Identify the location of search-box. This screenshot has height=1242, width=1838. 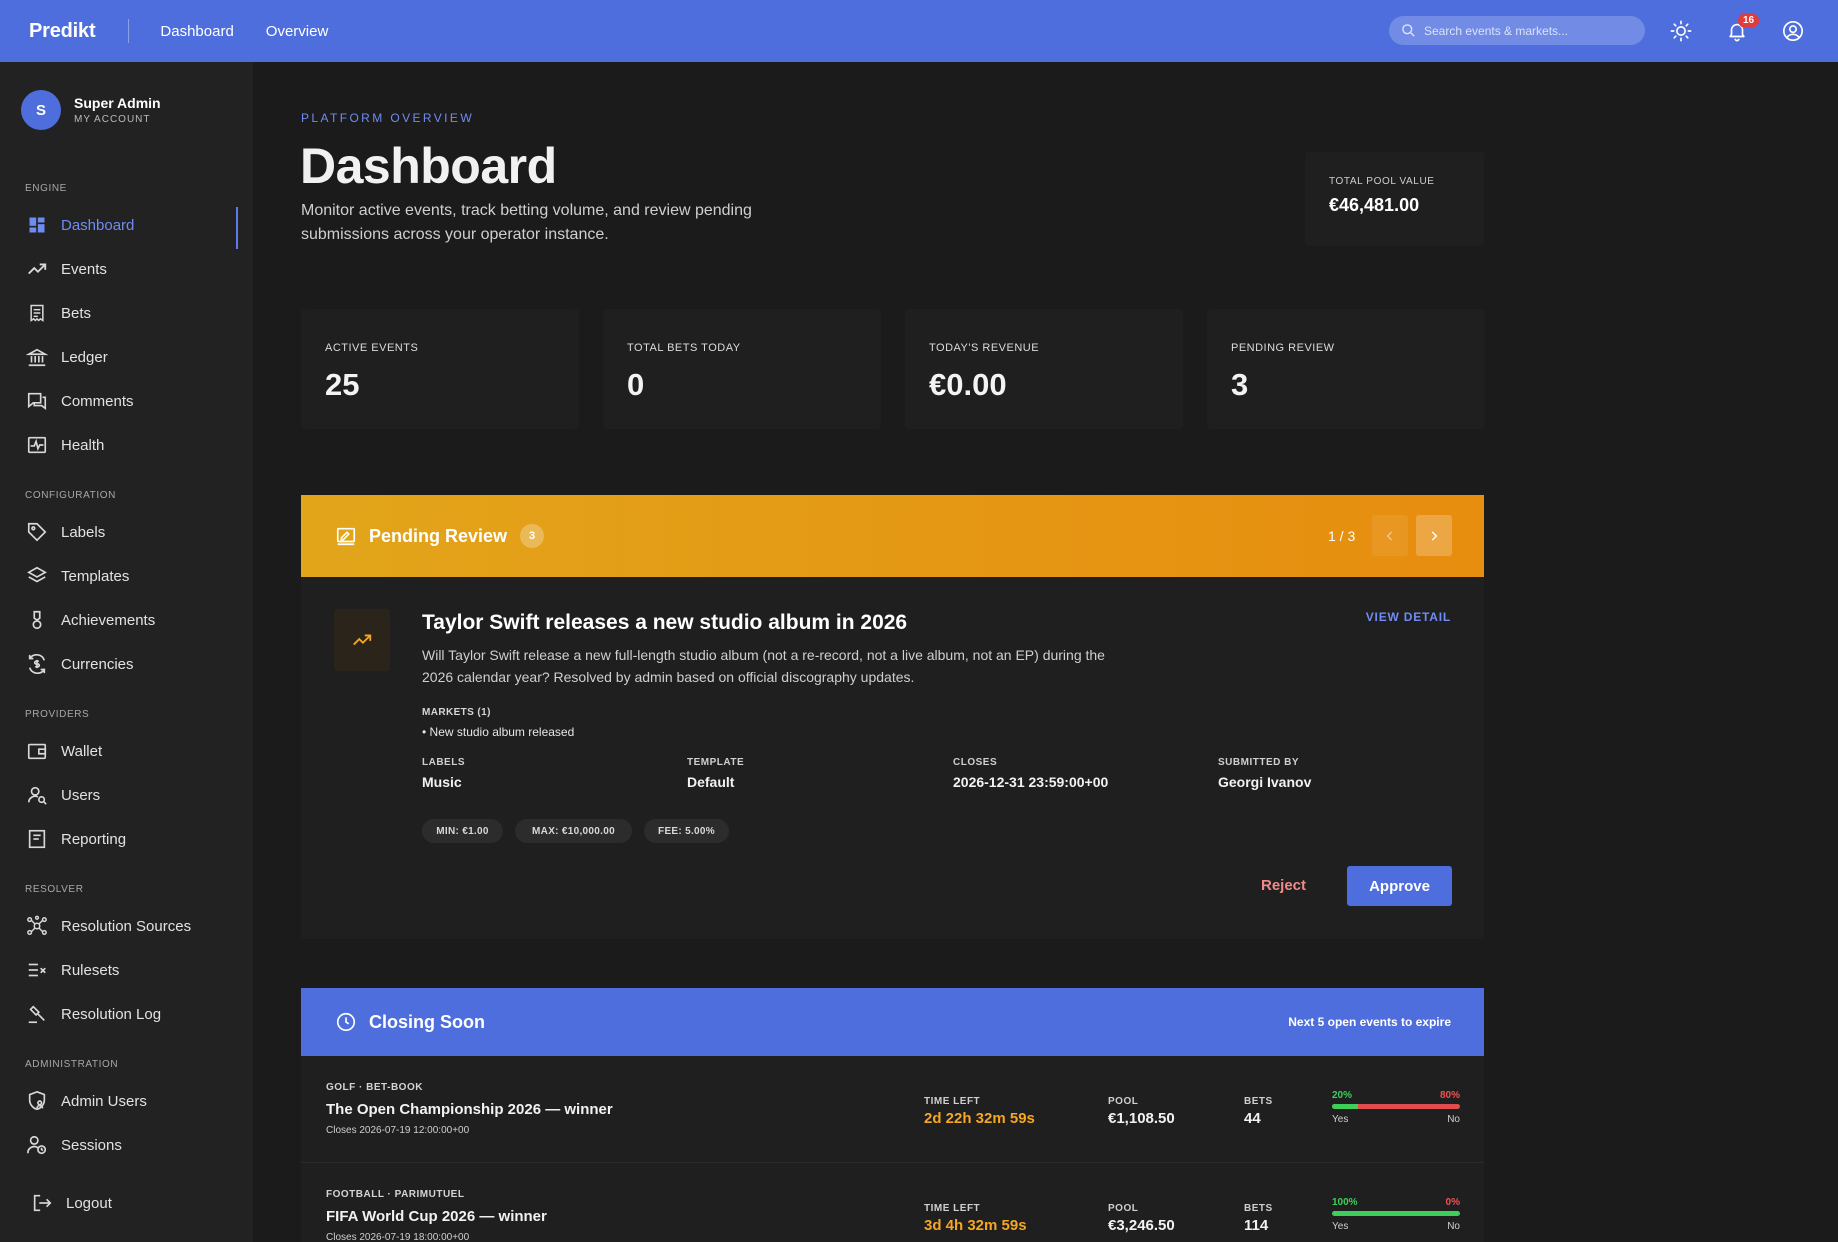
(1517, 30).